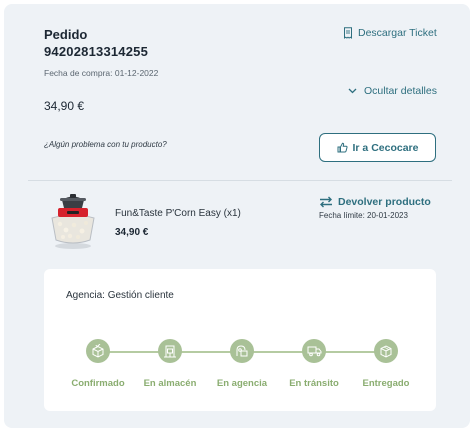 This screenshot has width=474, height=432. Describe the element at coordinates (314, 383) in the screenshot. I see `step-label: En tránsito` at that location.